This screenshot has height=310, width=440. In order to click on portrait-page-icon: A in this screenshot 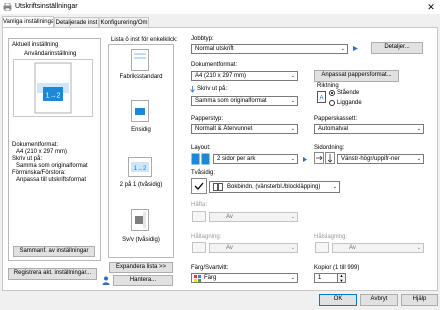, I will do `click(321, 97)`.